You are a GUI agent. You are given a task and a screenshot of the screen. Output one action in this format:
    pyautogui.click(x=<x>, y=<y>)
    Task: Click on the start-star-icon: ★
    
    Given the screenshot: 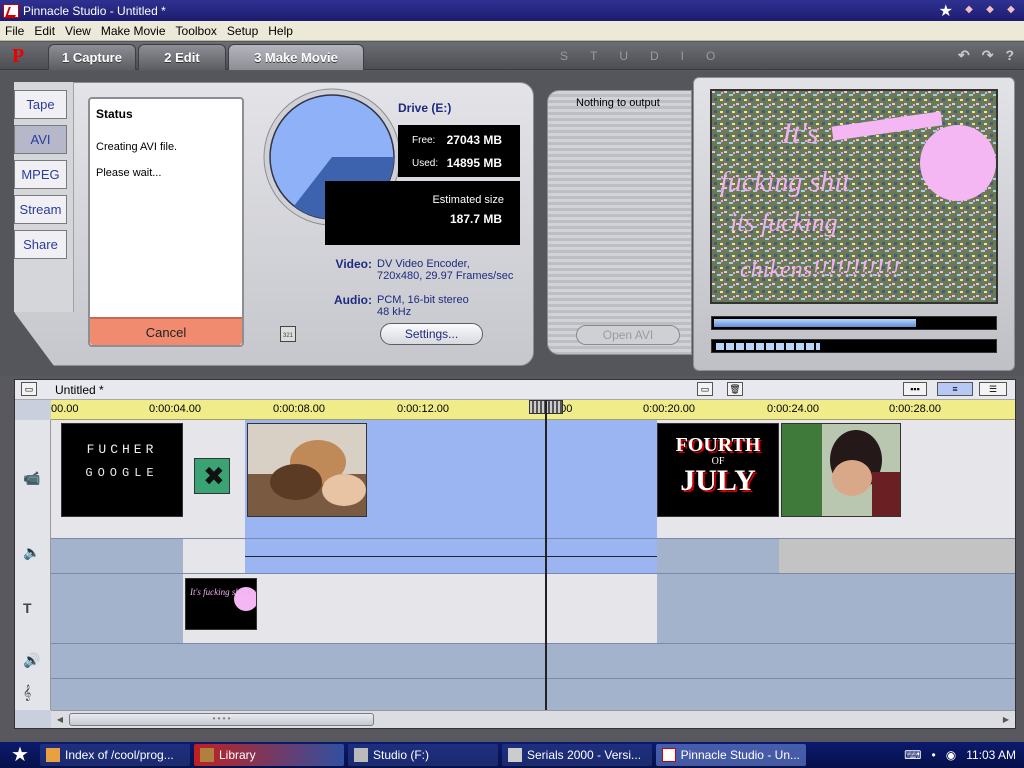 What is the action you would take?
    pyautogui.click(x=20, y=755)
    